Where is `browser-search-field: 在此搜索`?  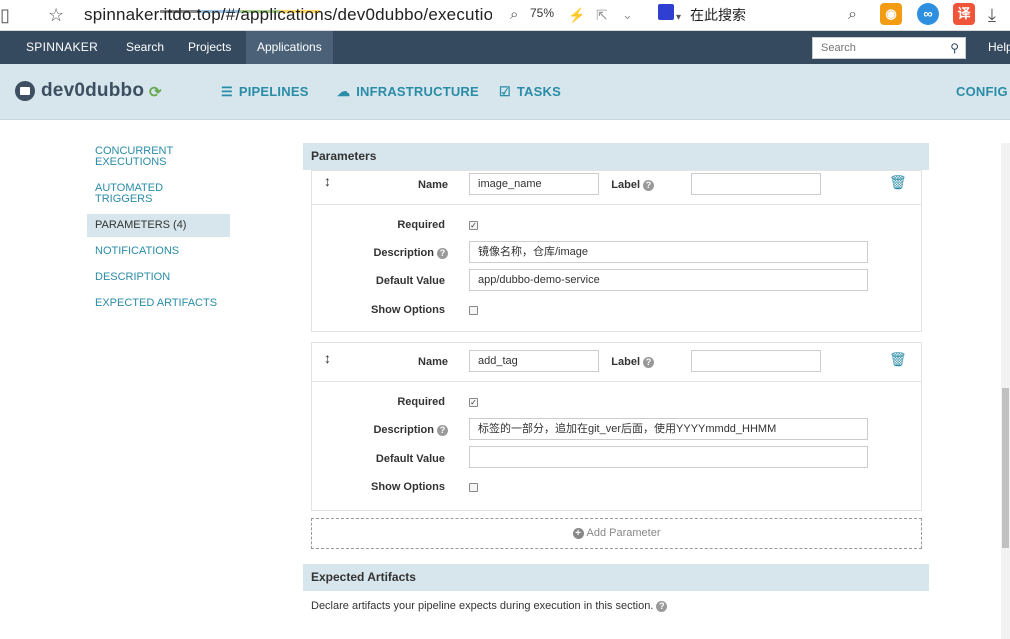 browser-search-field: 在此搜索 is located at coordinates (718, 15).